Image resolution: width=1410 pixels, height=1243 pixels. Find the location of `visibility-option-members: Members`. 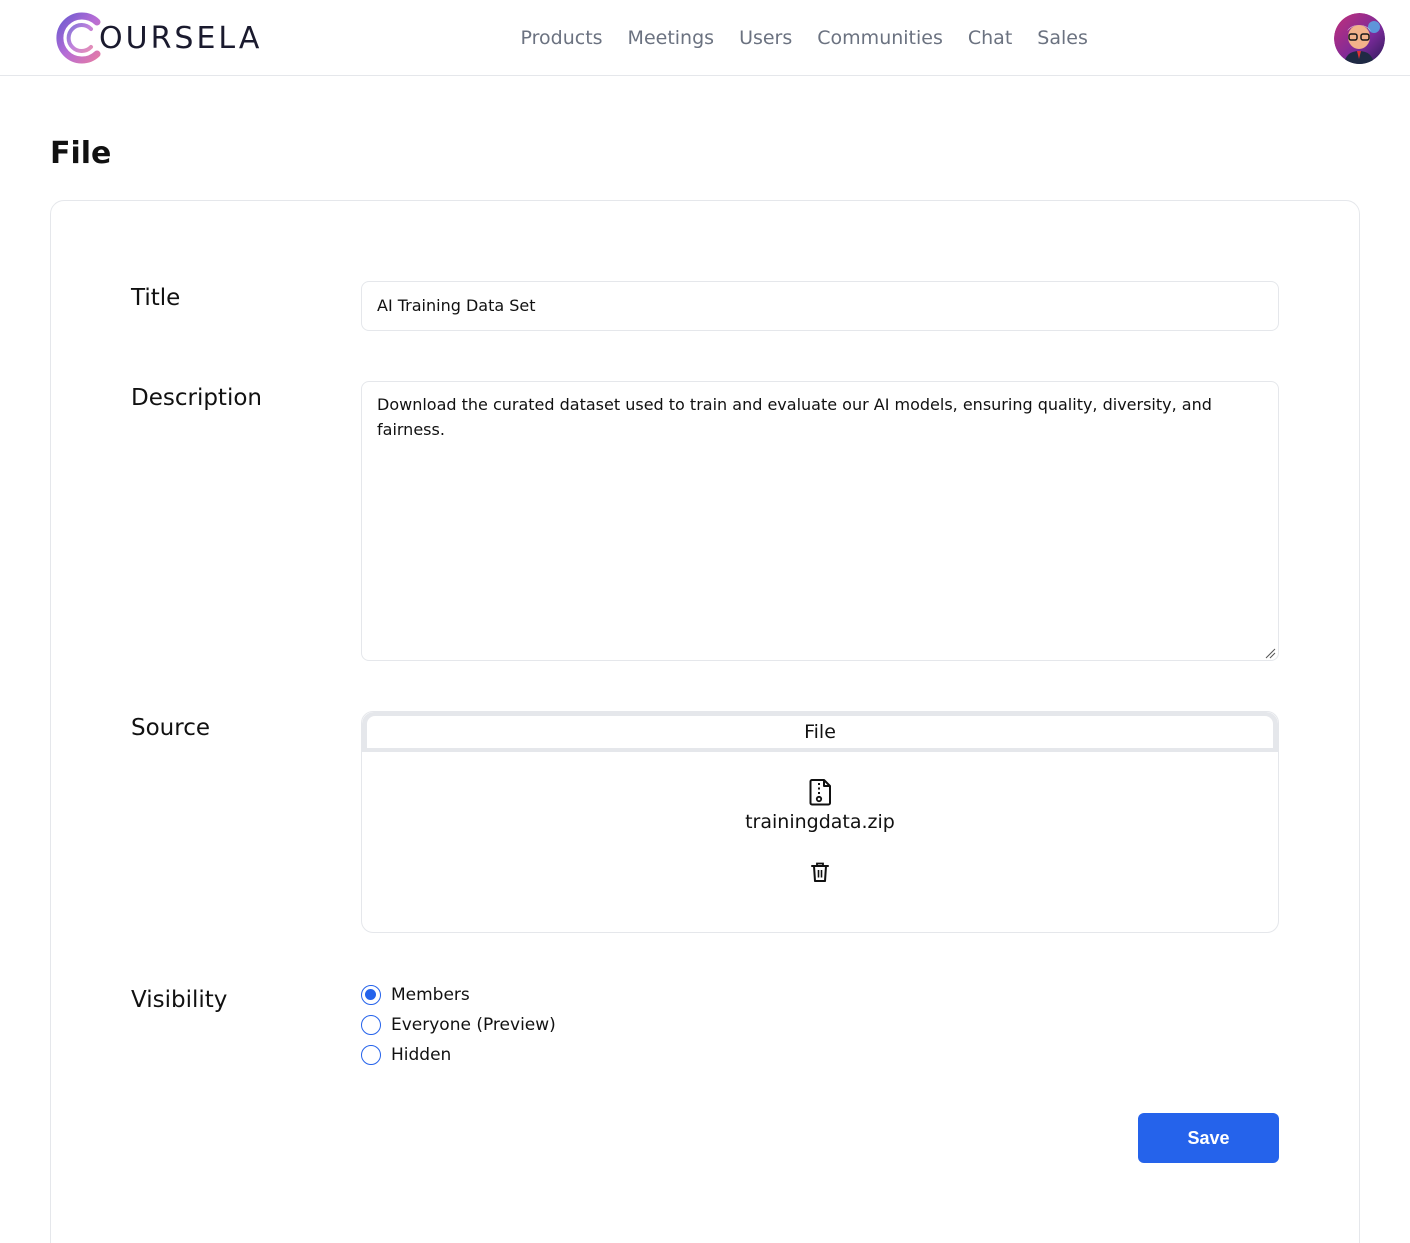

visibility-option-members: Members is located at coordinates (458, 995).